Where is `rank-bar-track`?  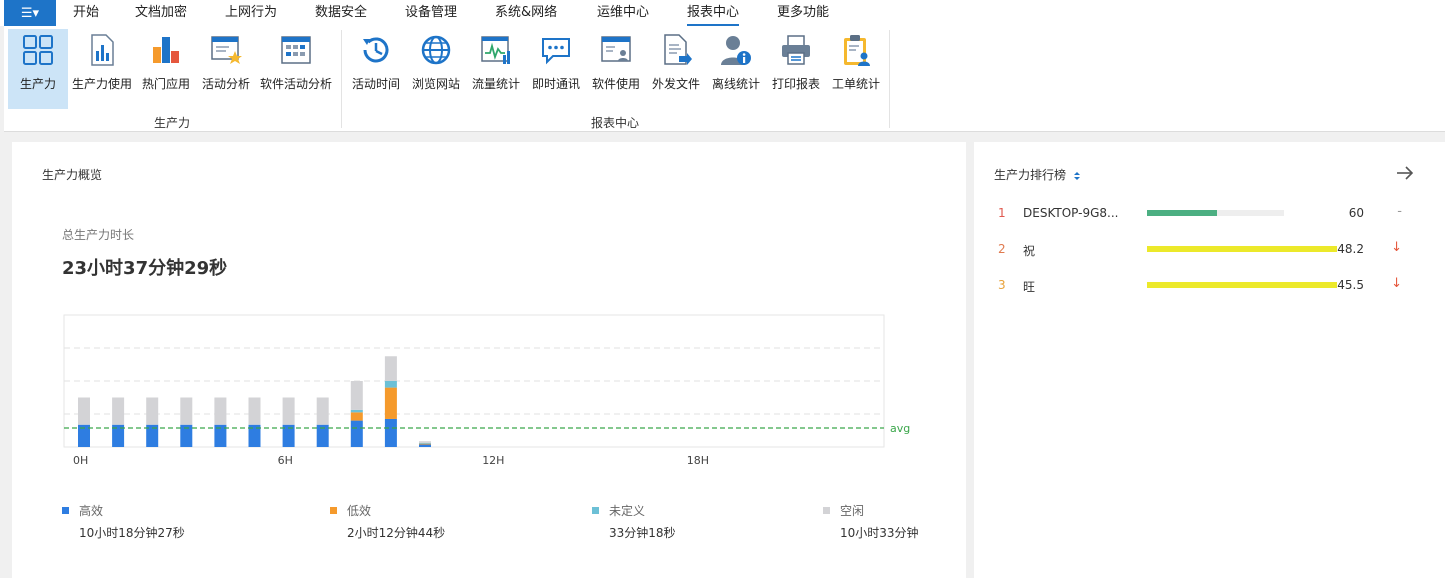 rank-bar-track is located at coordinates (1215, 213).